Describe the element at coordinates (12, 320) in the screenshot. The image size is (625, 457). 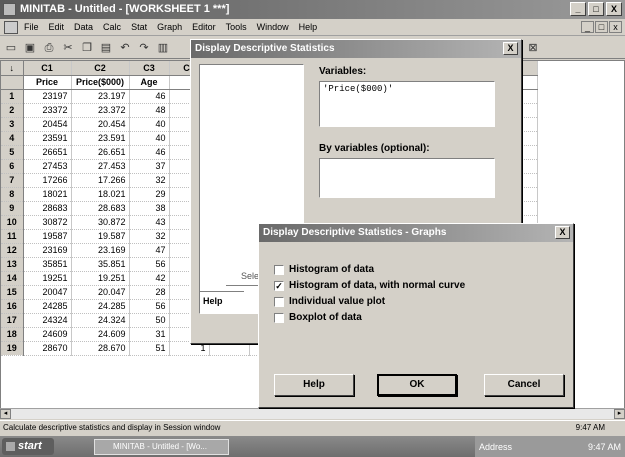
I see `row-header: 17` at that location.